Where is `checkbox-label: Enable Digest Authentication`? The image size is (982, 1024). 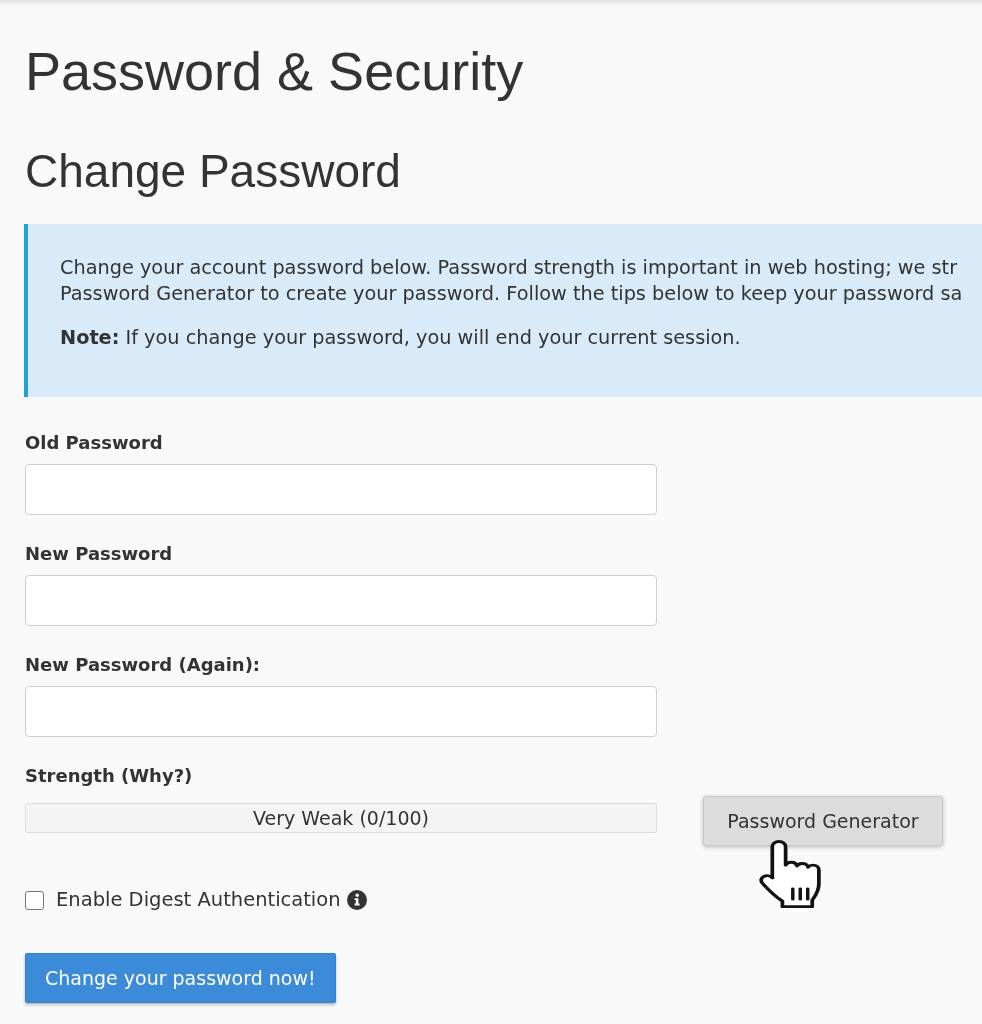 checkbox-label: Enable Digest Authentication is located at coordinates (198, 900).